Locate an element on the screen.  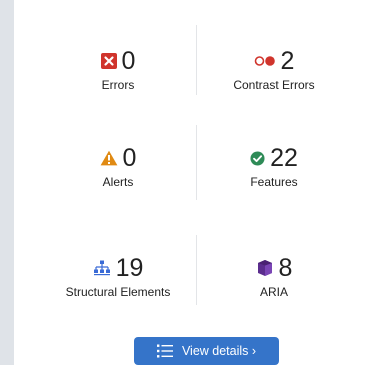
error-x-icon is located at coordinates (108, 61).